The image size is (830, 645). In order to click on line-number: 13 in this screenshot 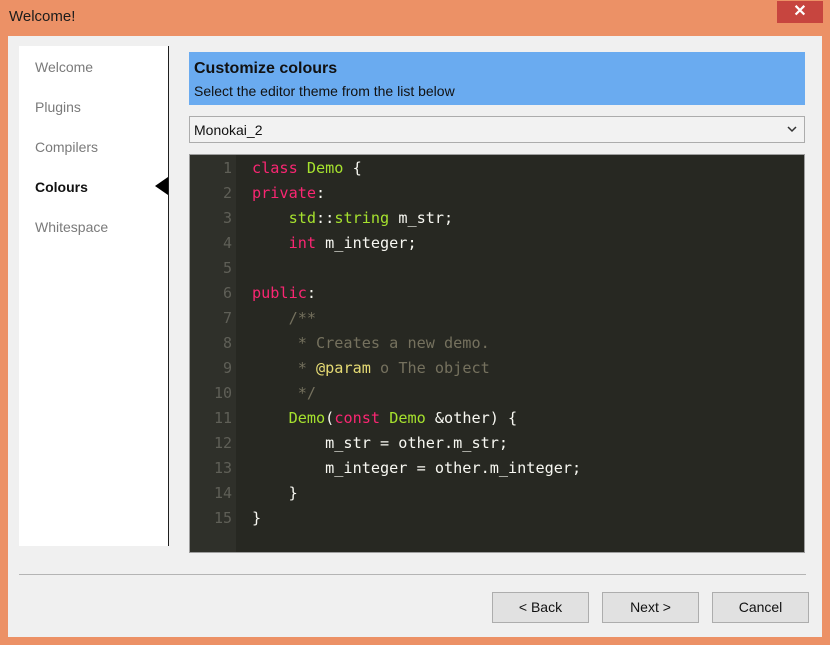, I will do `click(222, 468)`.